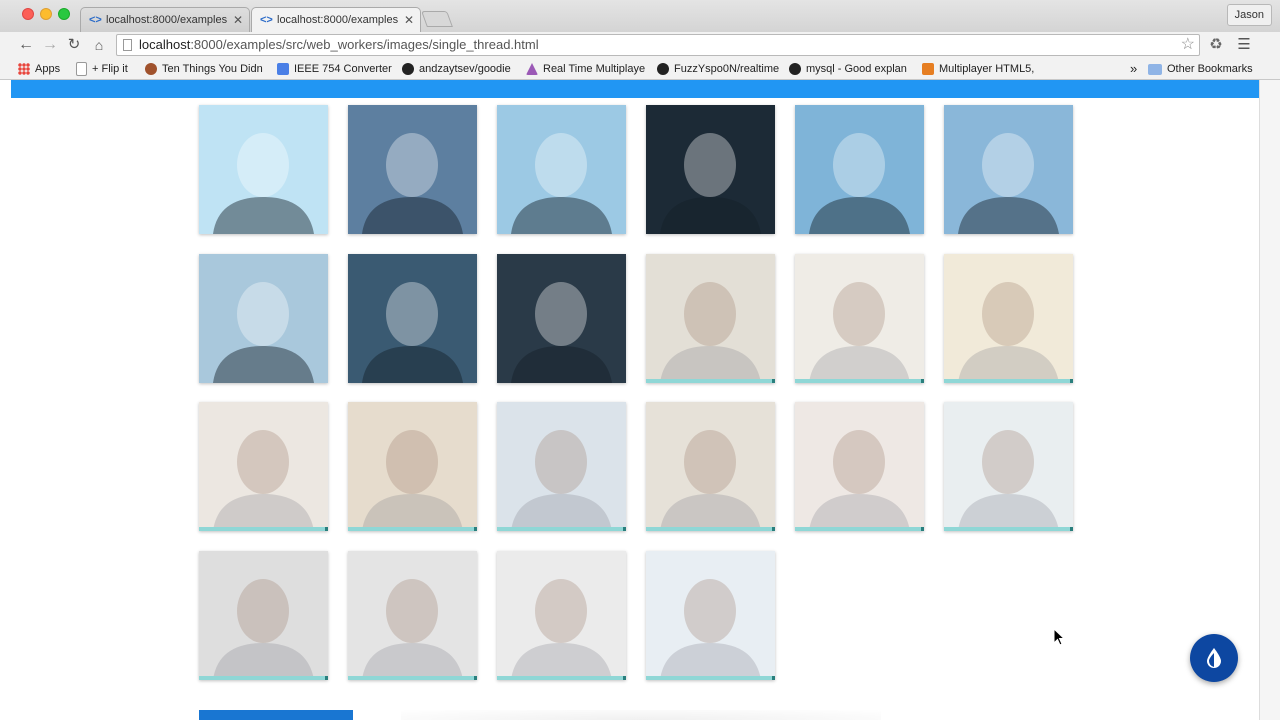 Image resolution: width=1280 pixels, height=720 pixels. What do you see at coordinates (343, 69) in the screenshot?
I see `bookmark-label: IEEE 754 Converter` at bounding box center [343, 69].